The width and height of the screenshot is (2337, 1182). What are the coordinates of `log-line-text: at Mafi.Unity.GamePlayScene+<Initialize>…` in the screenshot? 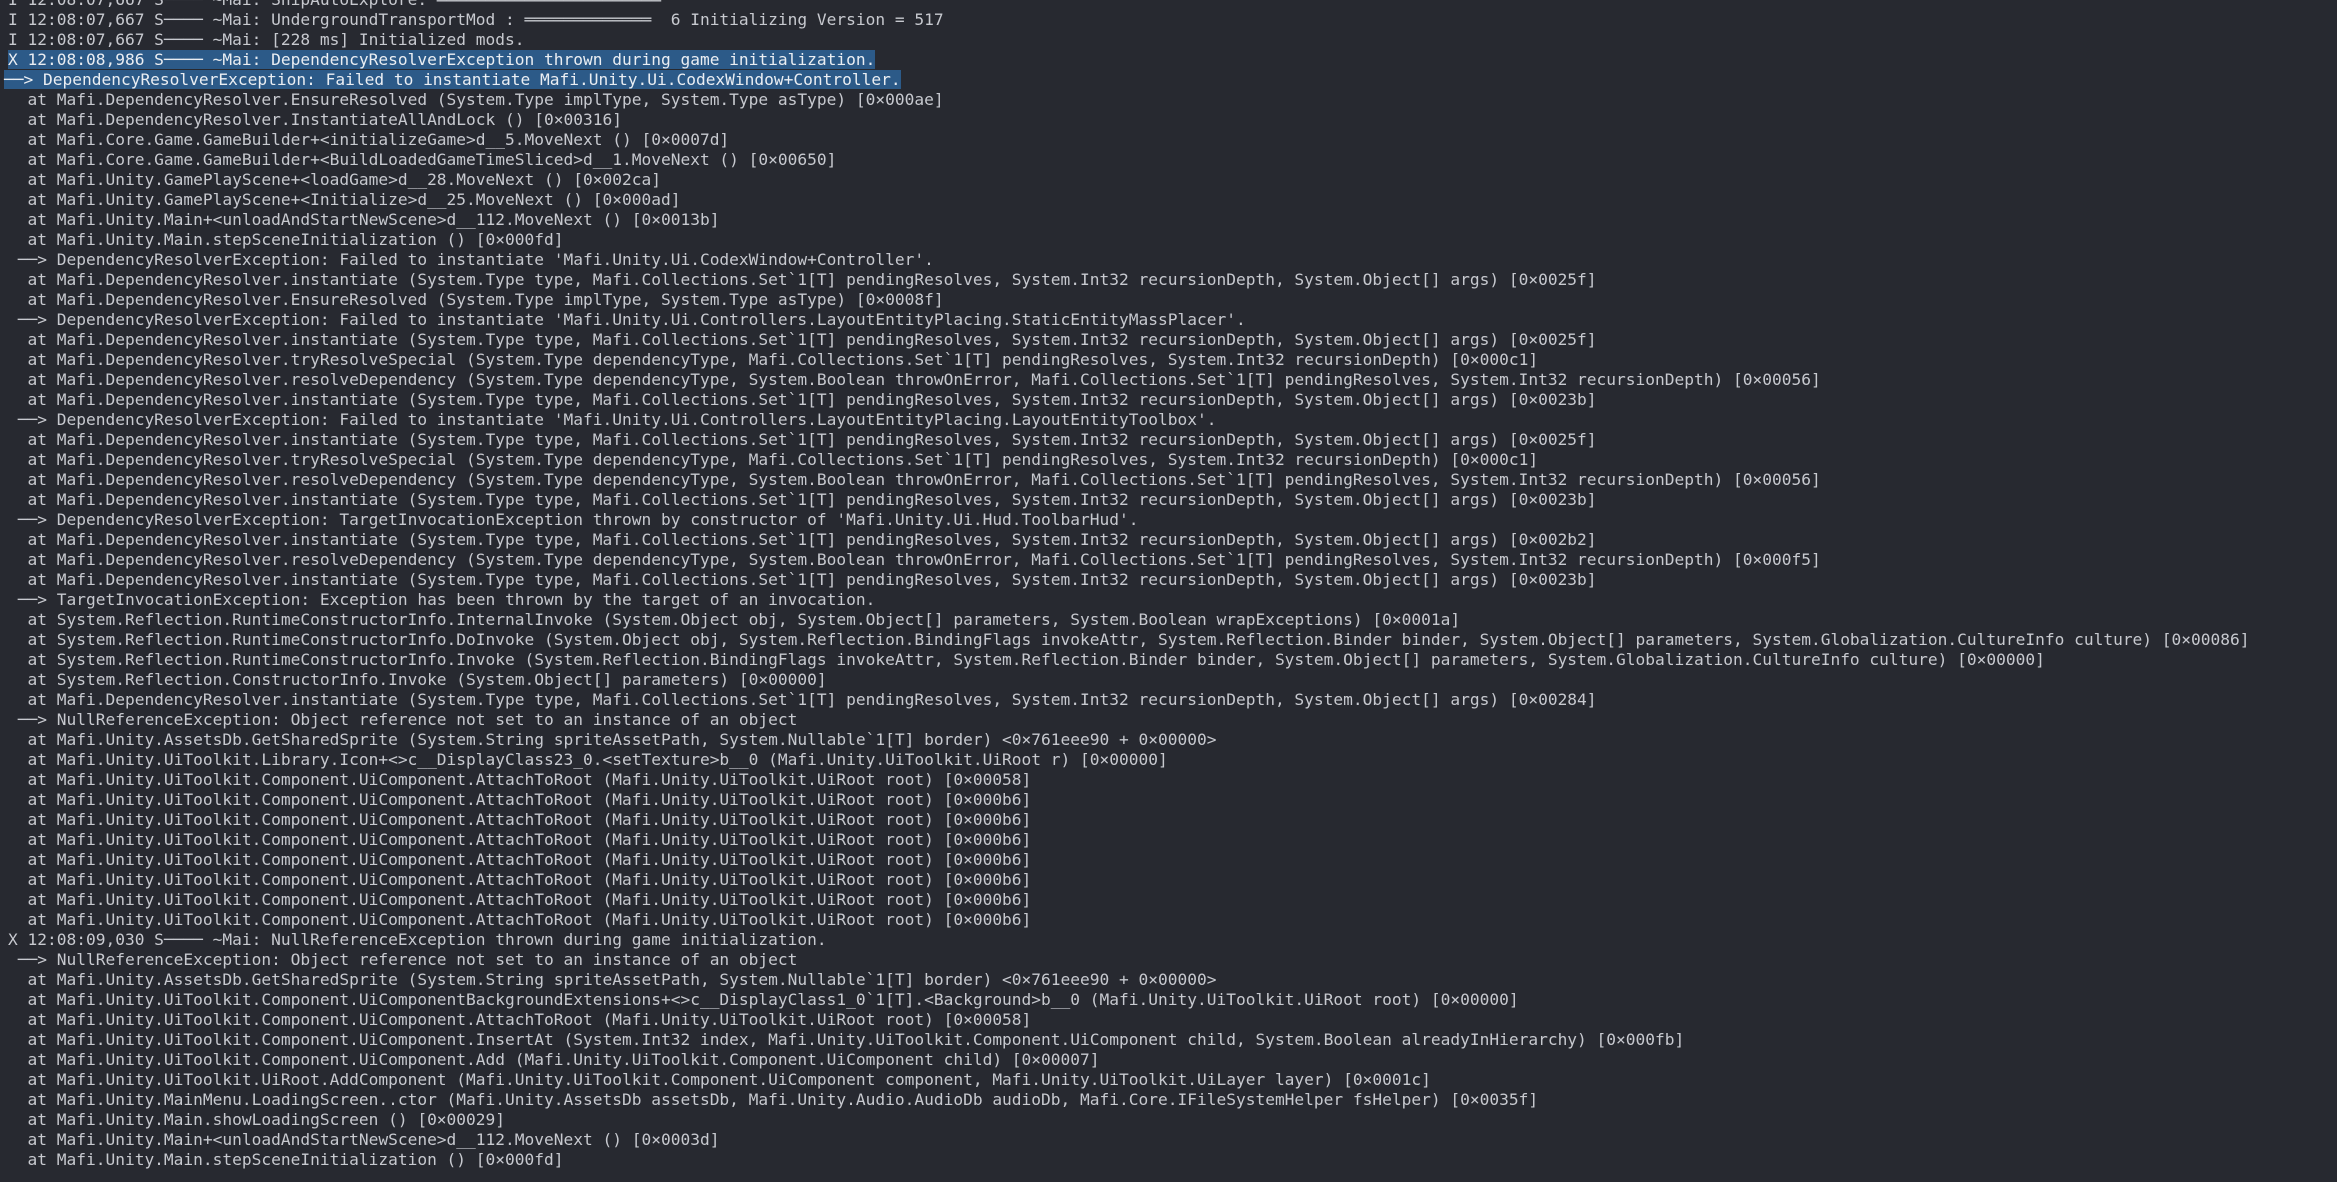 It's located at (344, 199).